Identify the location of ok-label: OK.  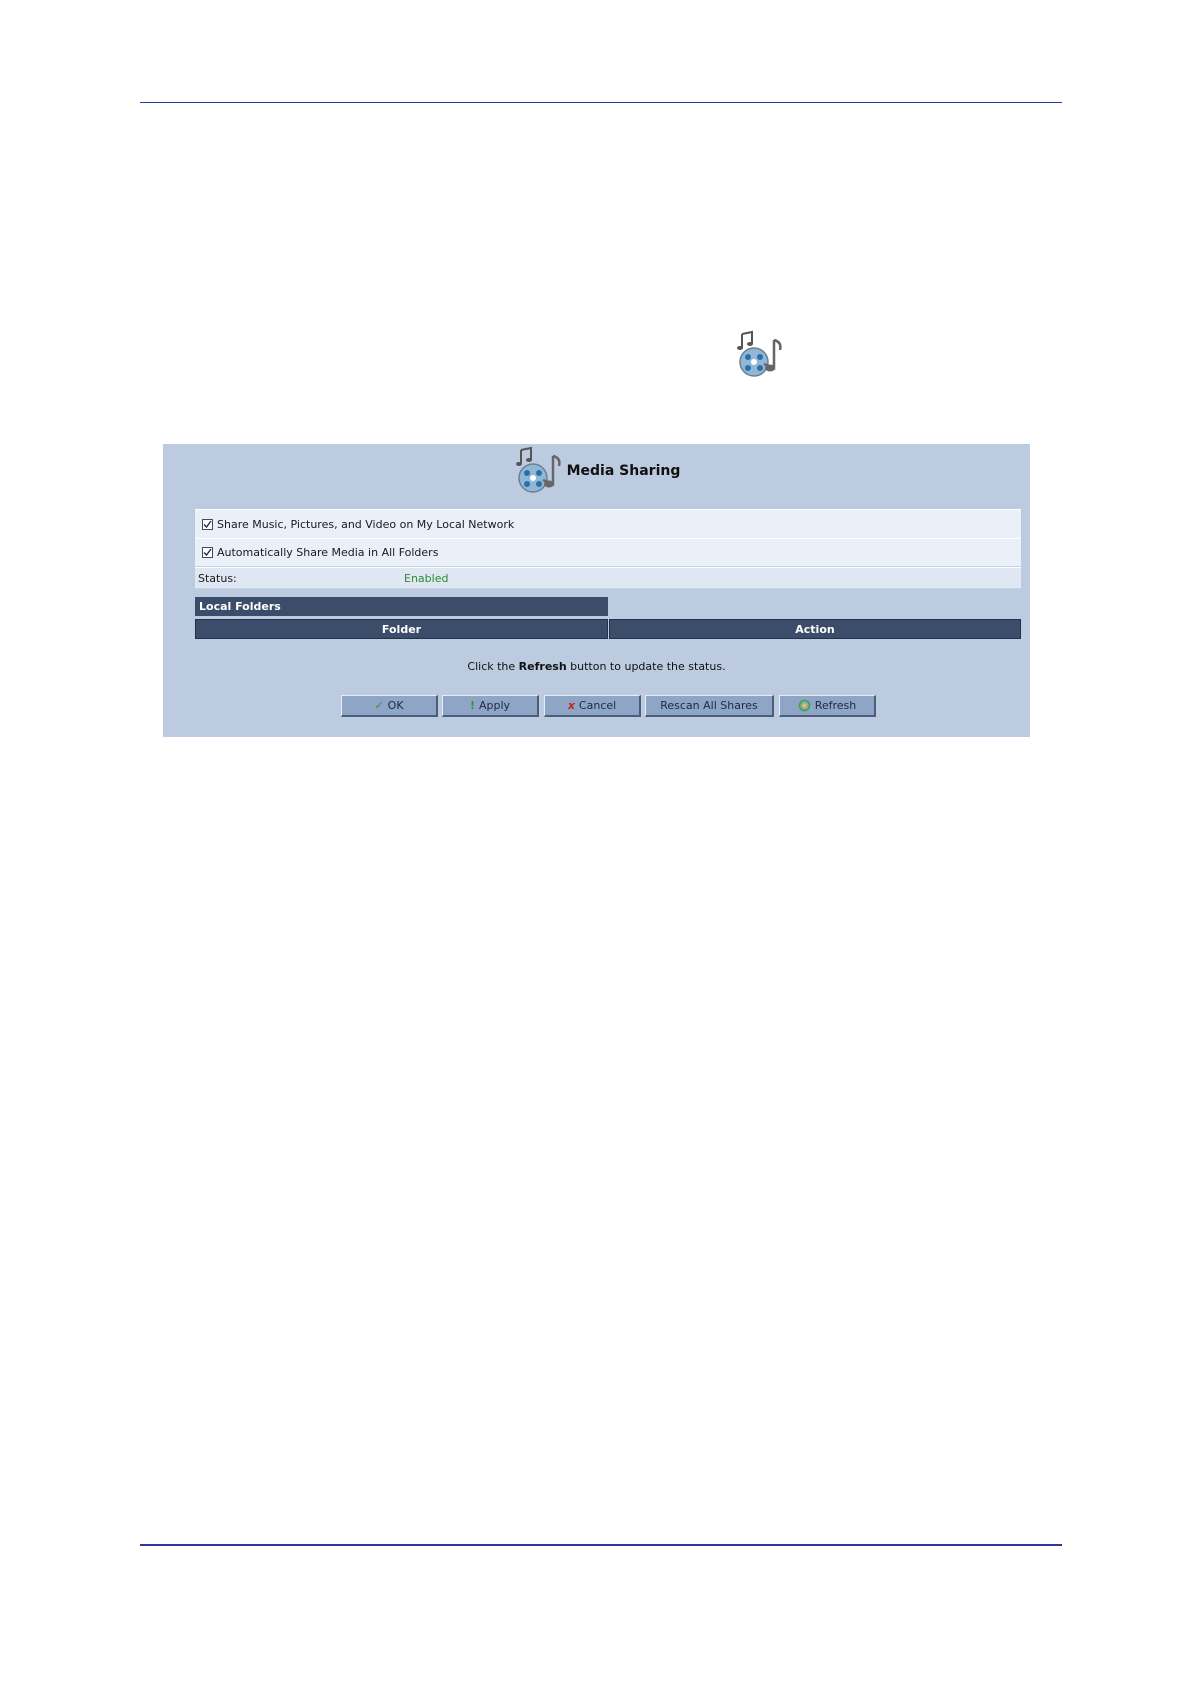
(395, 705).